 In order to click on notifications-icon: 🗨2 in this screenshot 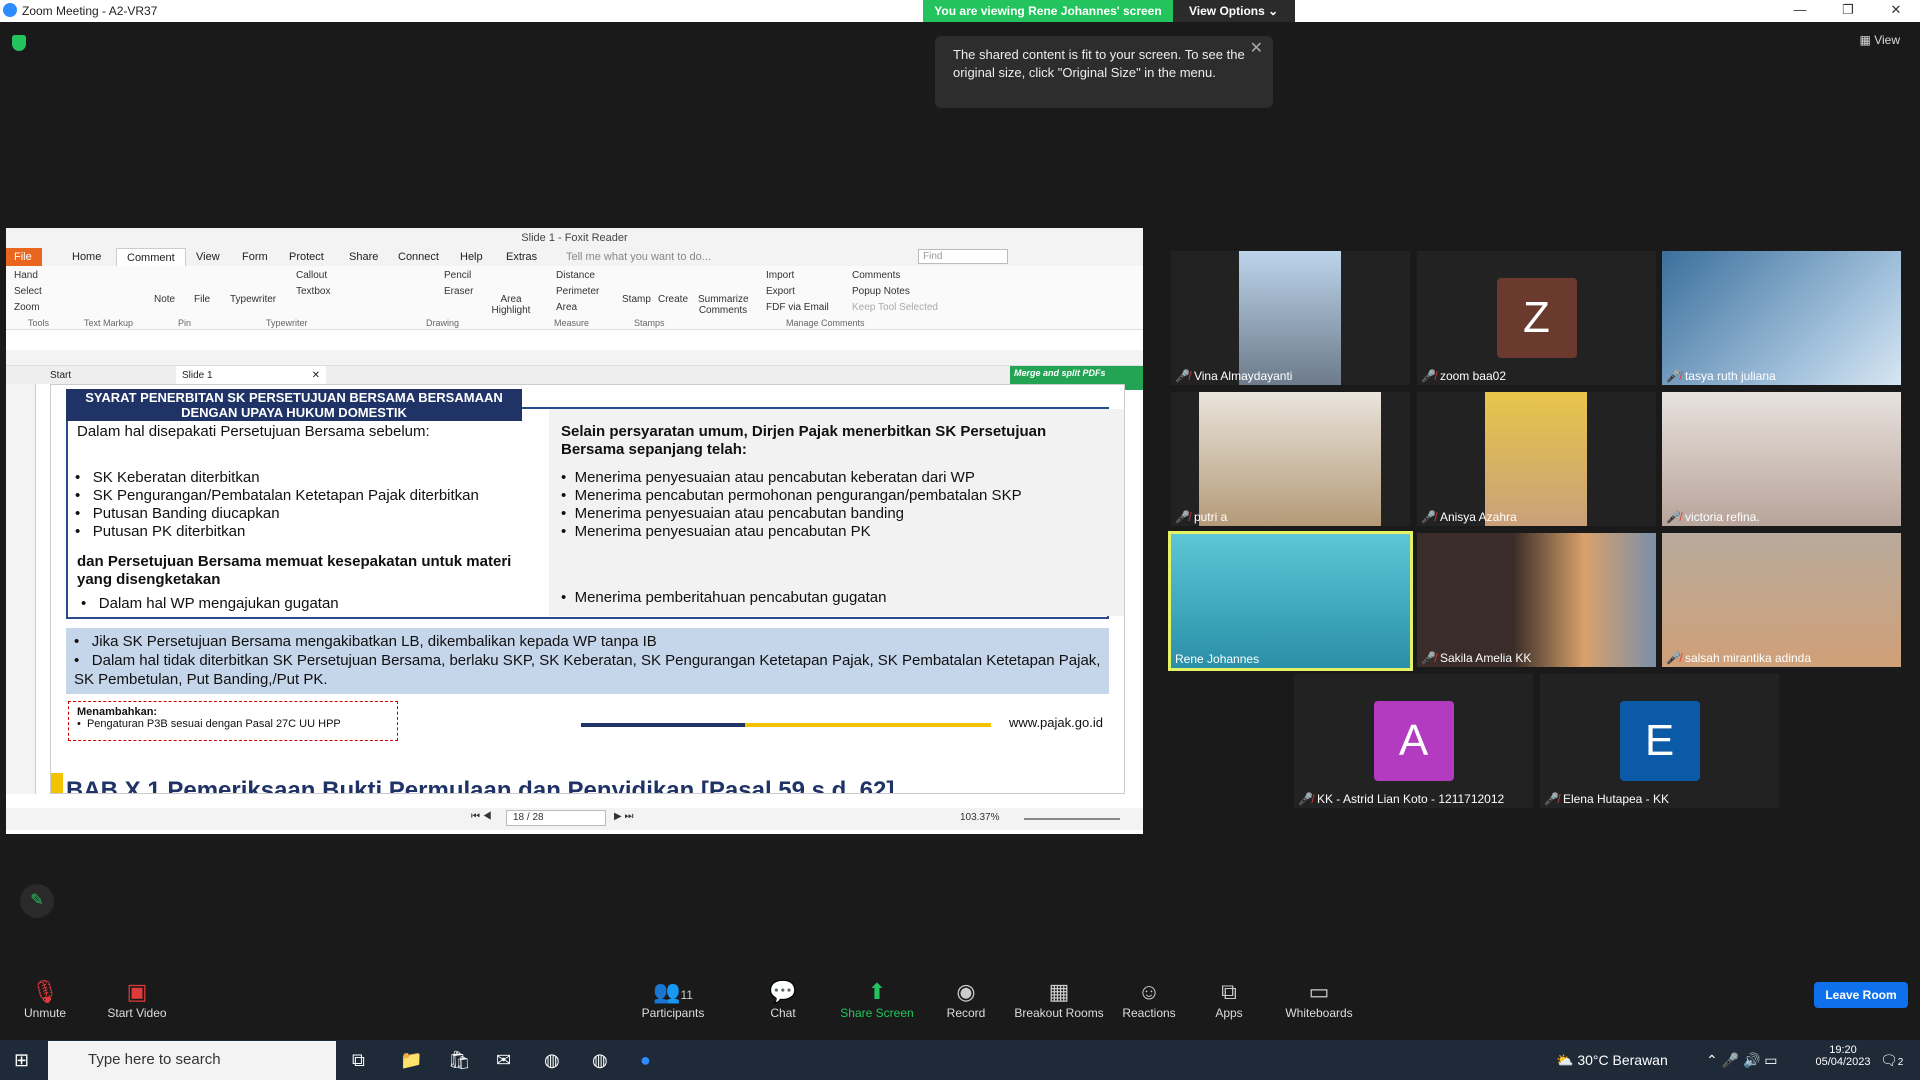, I will do `click(1891, 1060)`.